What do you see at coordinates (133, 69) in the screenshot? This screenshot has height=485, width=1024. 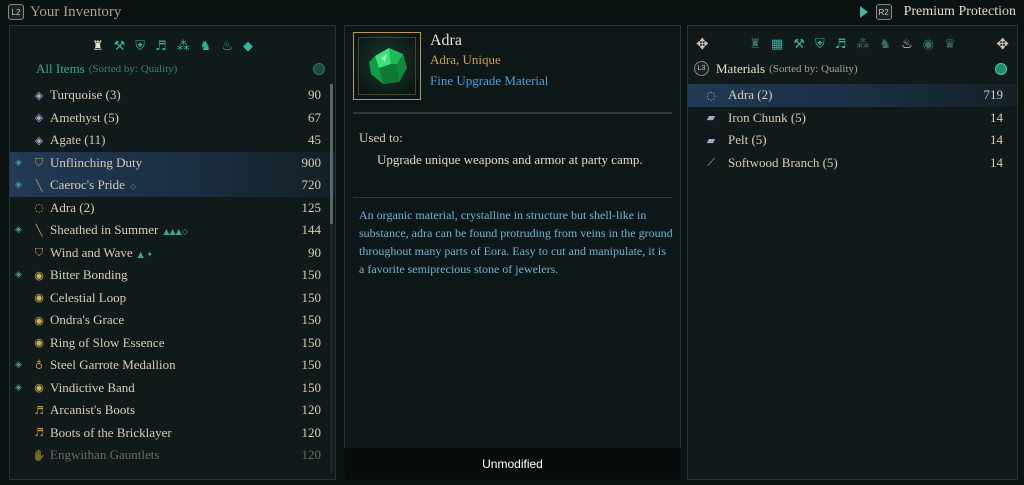 I see `inventory-sort-label: (Sorted by: Quality)` at bounding box center [133, 69].